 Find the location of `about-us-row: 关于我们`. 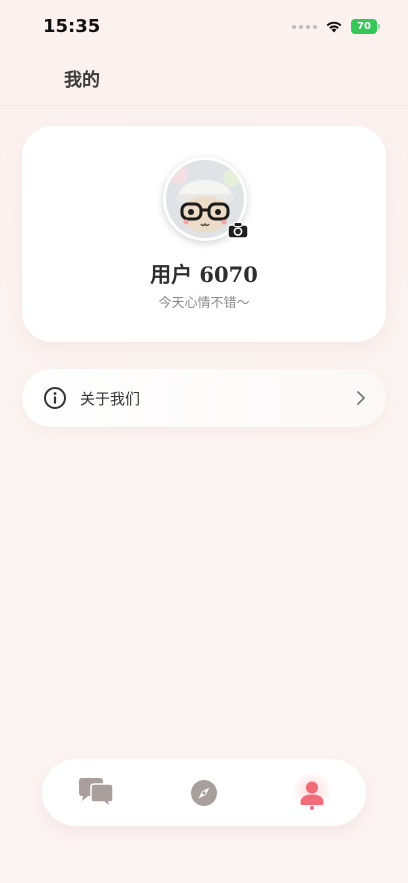

about-us-row: 关于我们 is located at coordinates (204, 398).